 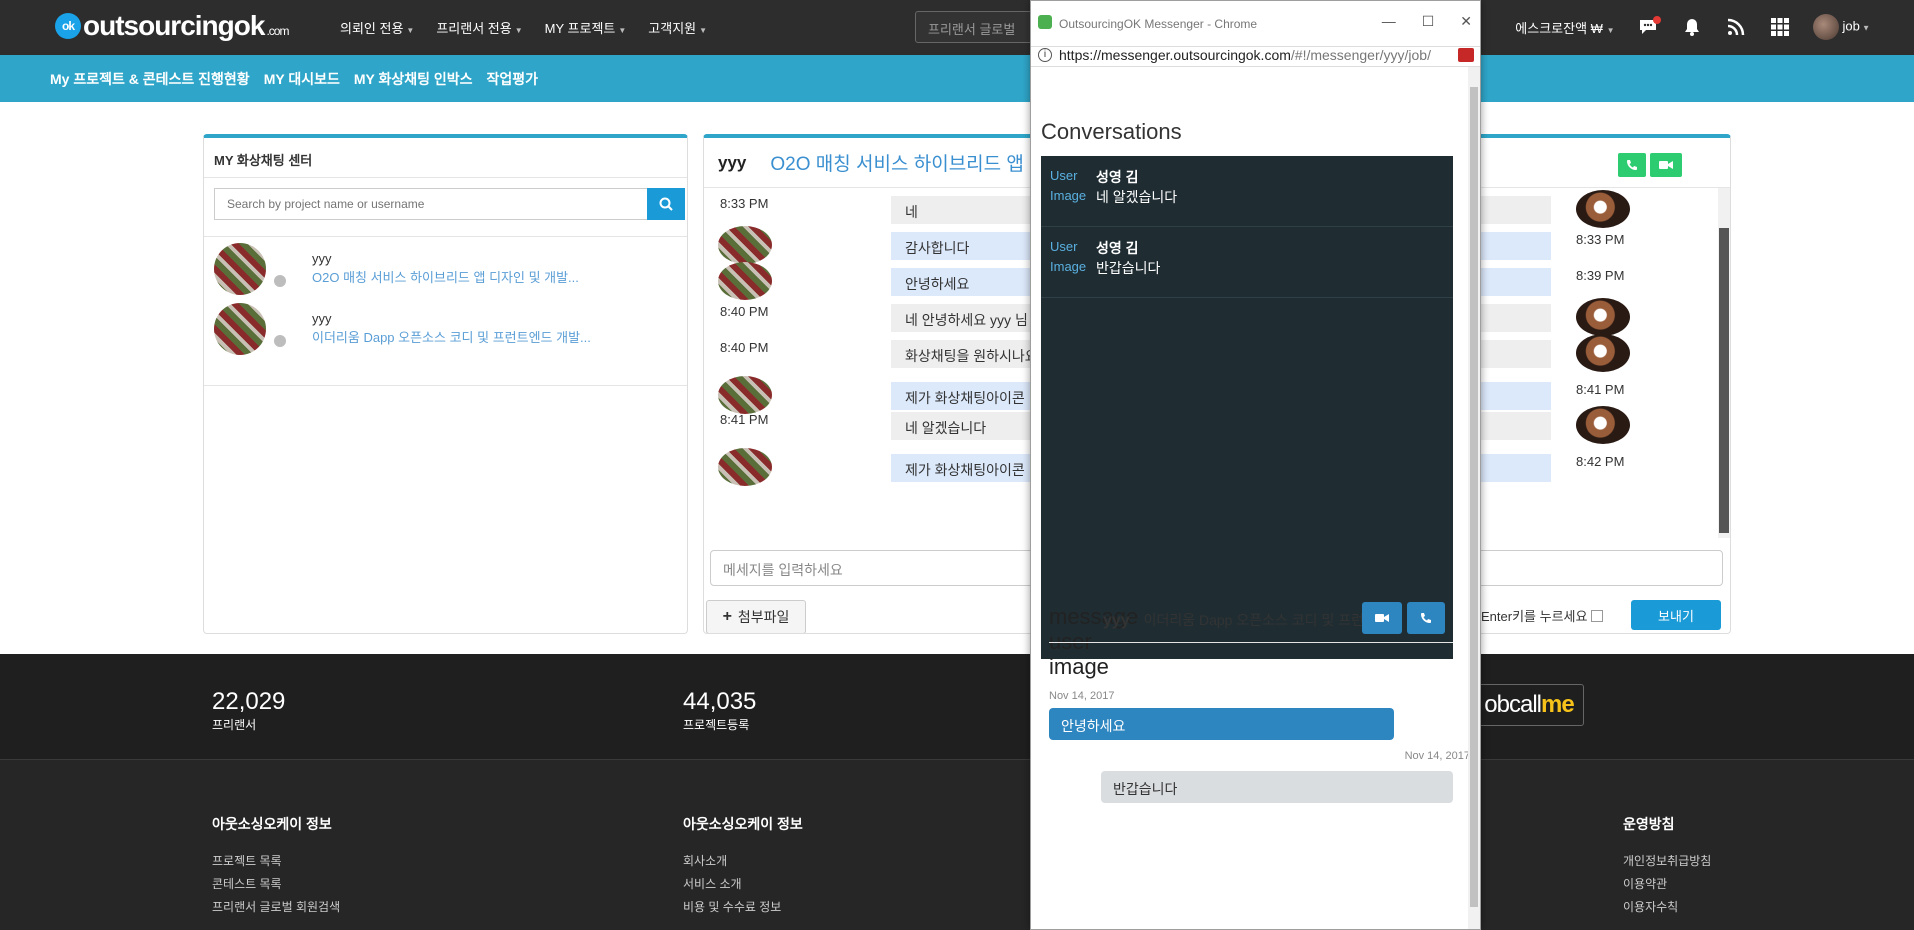 I want to click on logo-text: outsourcingok, so click(x=174, y=25).